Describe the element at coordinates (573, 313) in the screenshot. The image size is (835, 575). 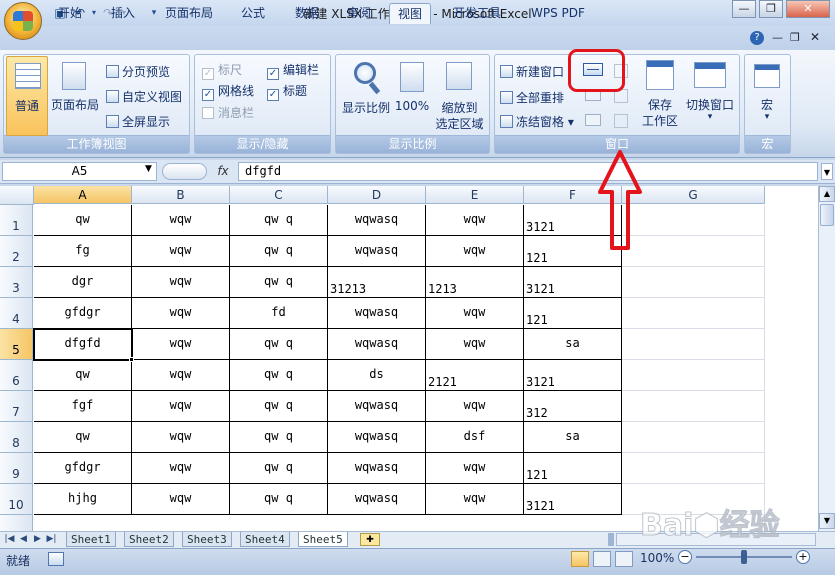
I see `table-cell: 121` at that location.